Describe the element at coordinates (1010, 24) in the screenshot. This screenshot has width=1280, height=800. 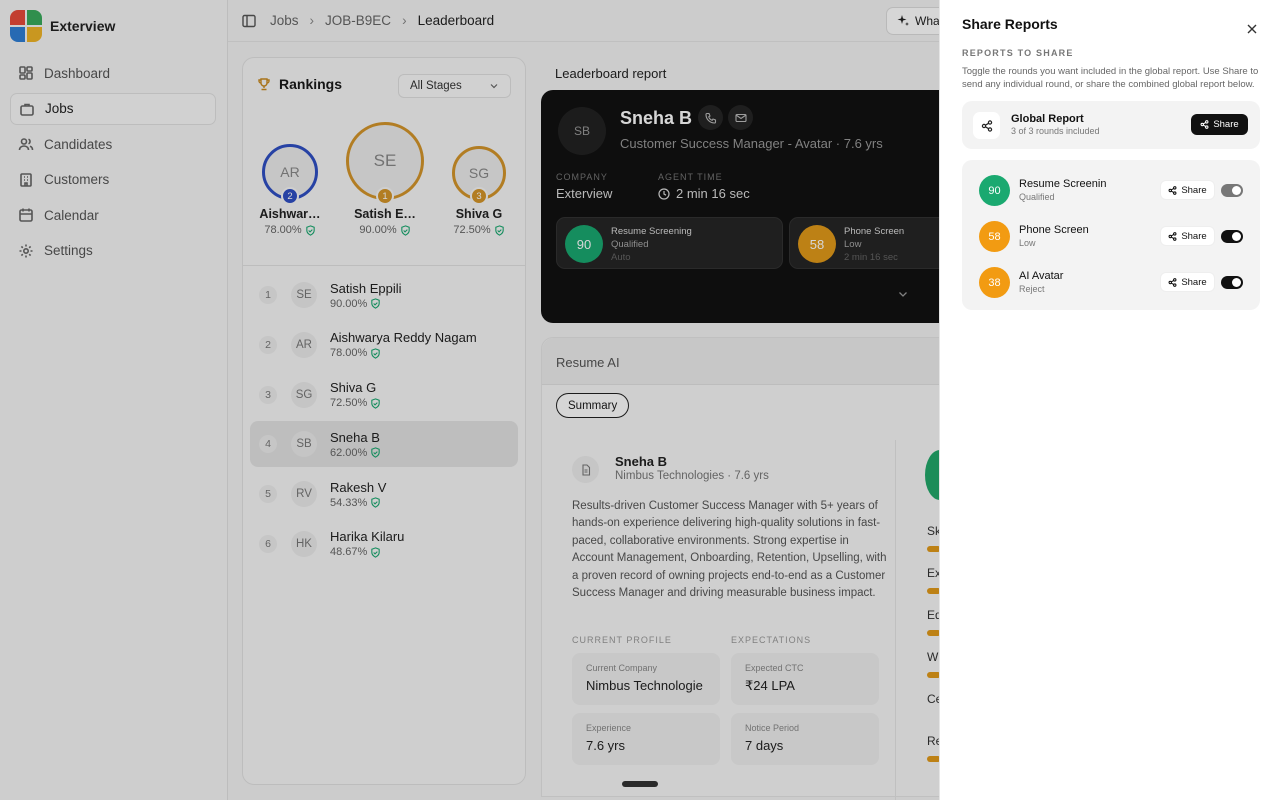
I see `share-panel-title: Share Reports` at that location.